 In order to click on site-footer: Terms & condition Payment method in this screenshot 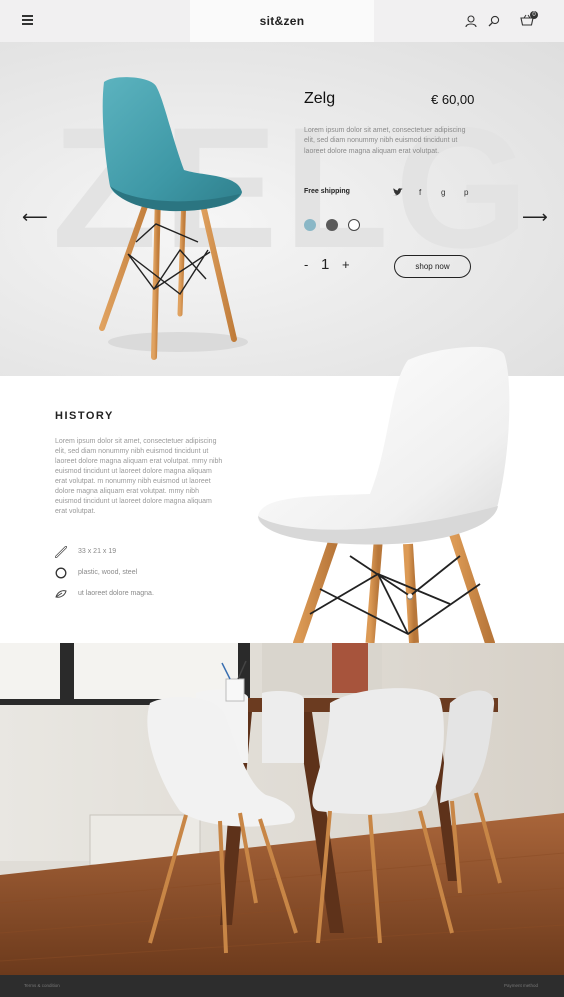, I will do `click(282, 986)`.